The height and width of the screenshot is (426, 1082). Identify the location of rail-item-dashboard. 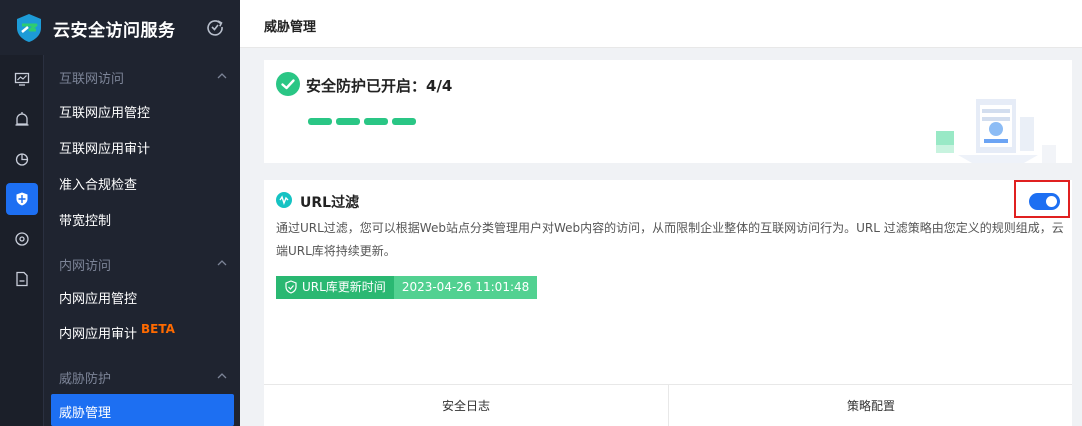
(22, 79).